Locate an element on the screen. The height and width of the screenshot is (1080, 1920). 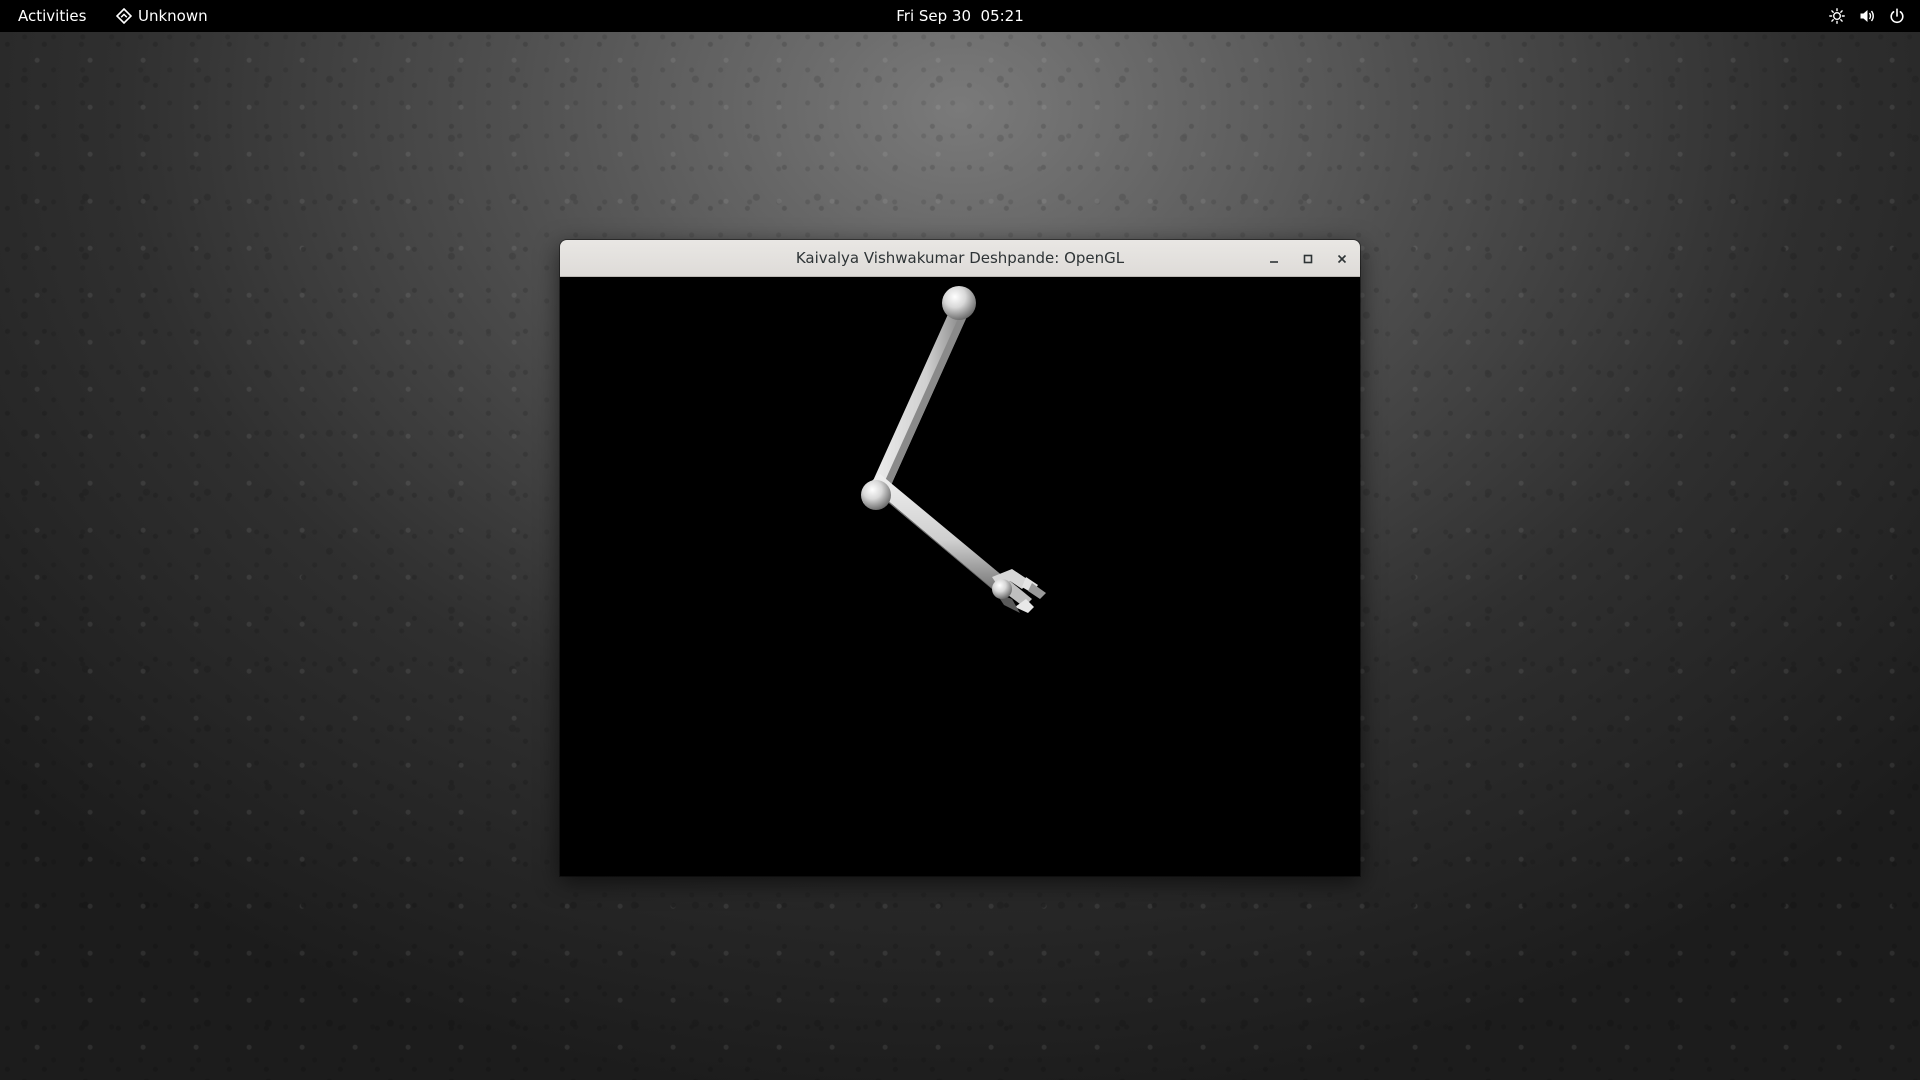
system-menu is located at coordinates (1867, 16).